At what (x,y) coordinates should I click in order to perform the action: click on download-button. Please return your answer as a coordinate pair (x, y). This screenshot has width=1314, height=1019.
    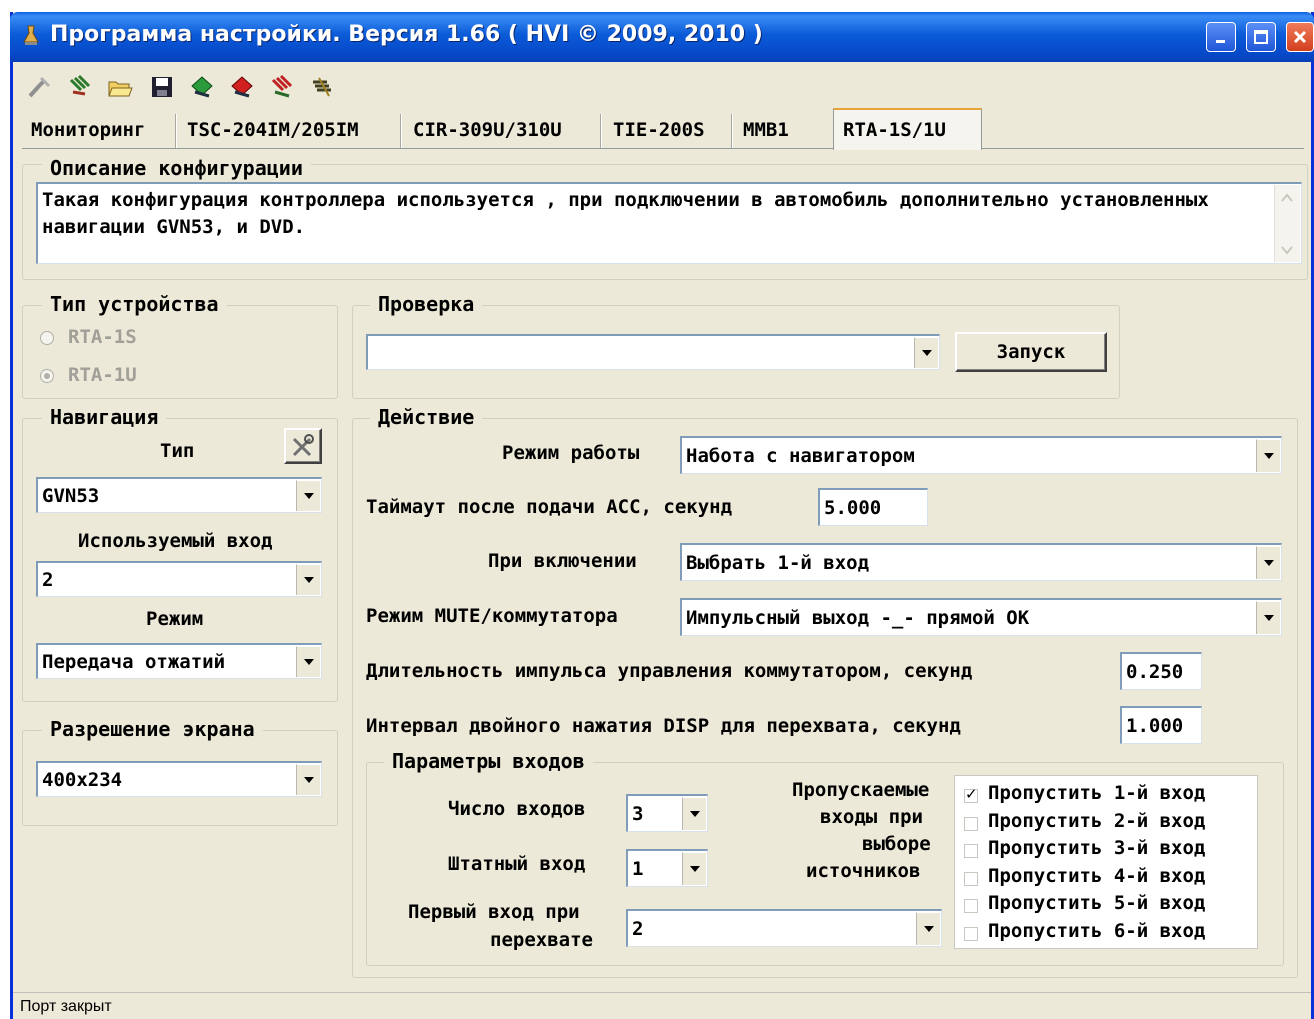
    Looking at the image, I should click on (242, 87).